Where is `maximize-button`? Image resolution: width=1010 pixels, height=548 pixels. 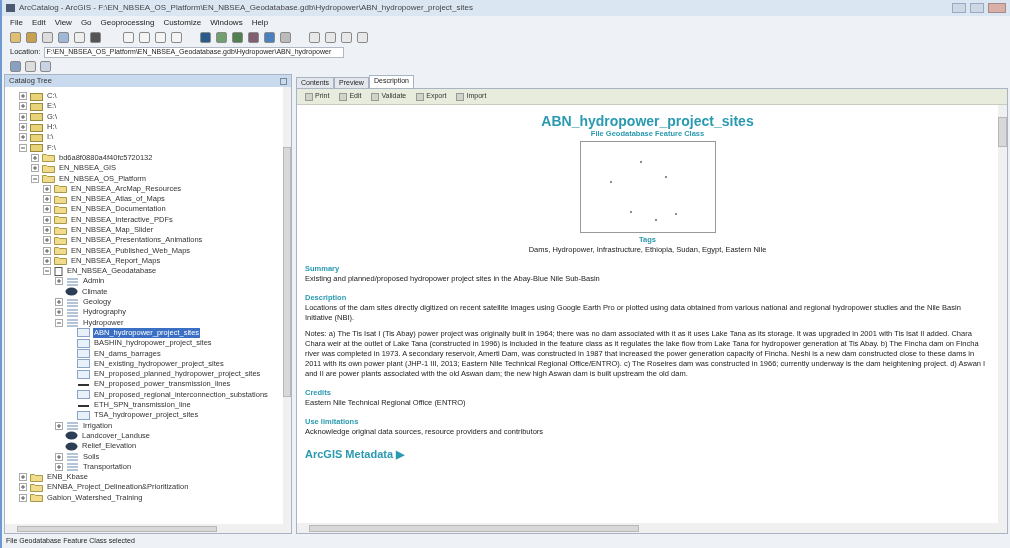 maximize-button is located at coordinates (977, 8).